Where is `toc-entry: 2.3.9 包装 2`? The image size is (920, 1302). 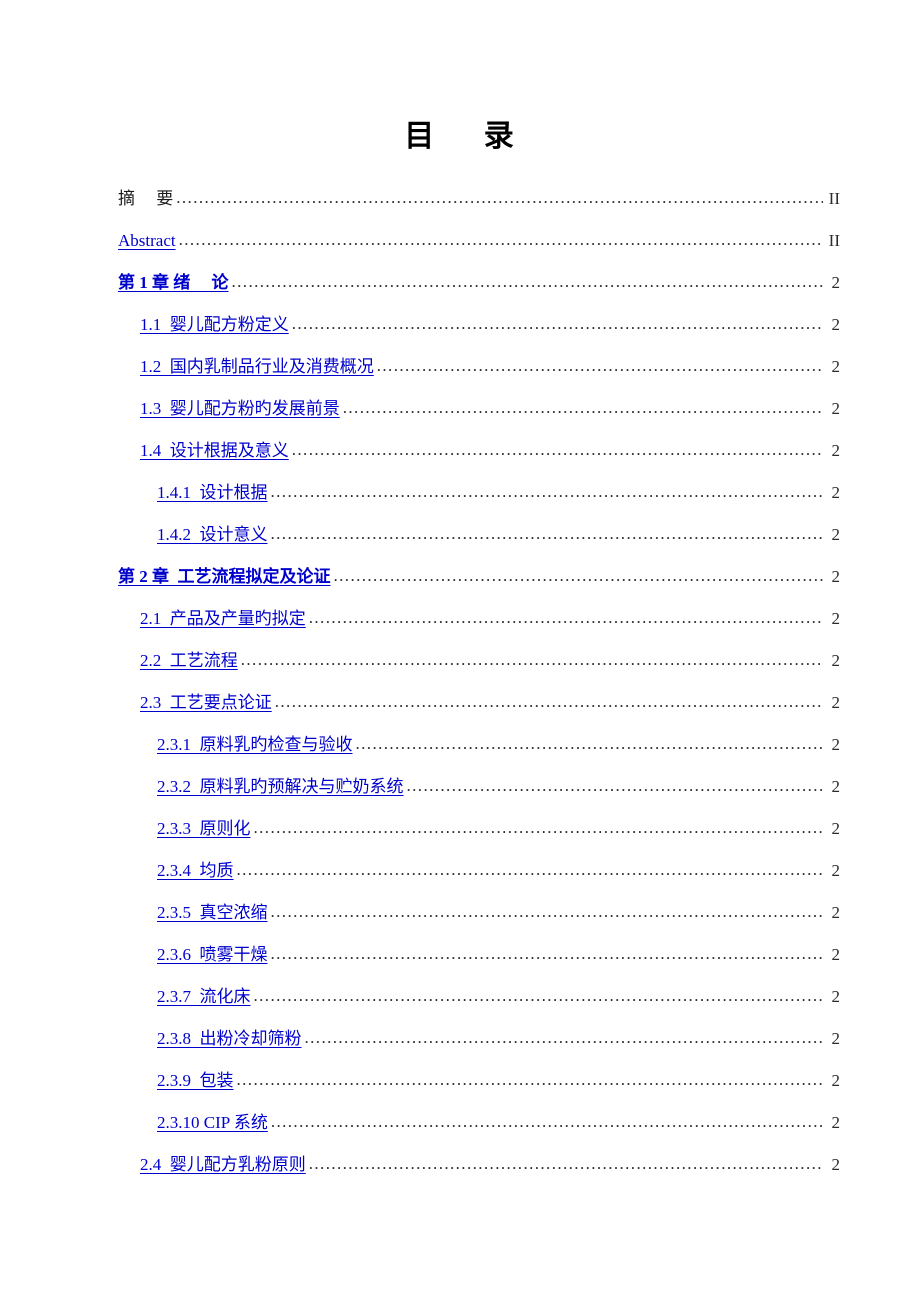 toc-entry: 2.3.9 包装 2 is located at coordinates (479, 1081).